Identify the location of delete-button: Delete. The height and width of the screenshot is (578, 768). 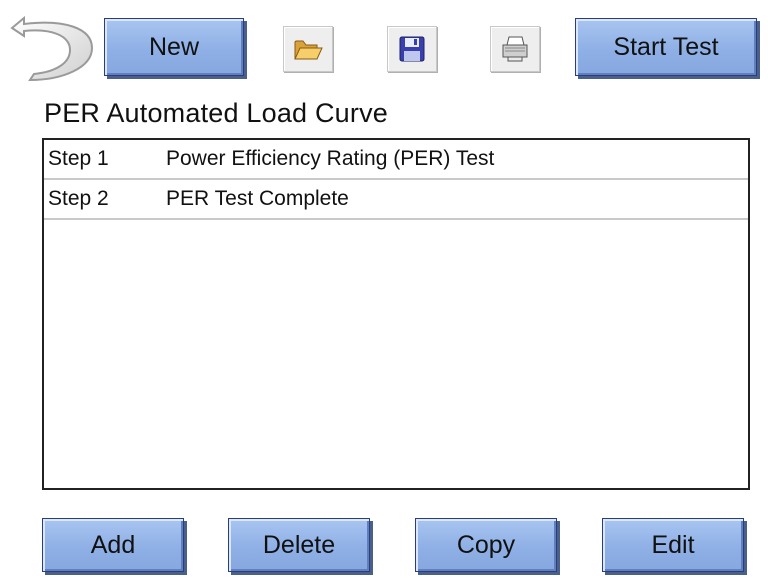
(299, 545).